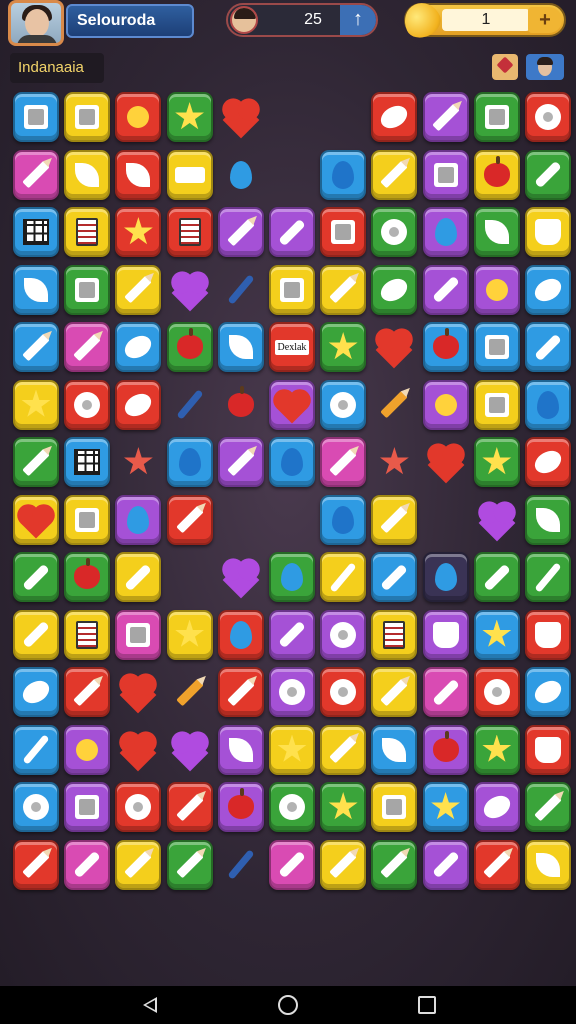  I want to click on player-avatar, so click(36, 23).